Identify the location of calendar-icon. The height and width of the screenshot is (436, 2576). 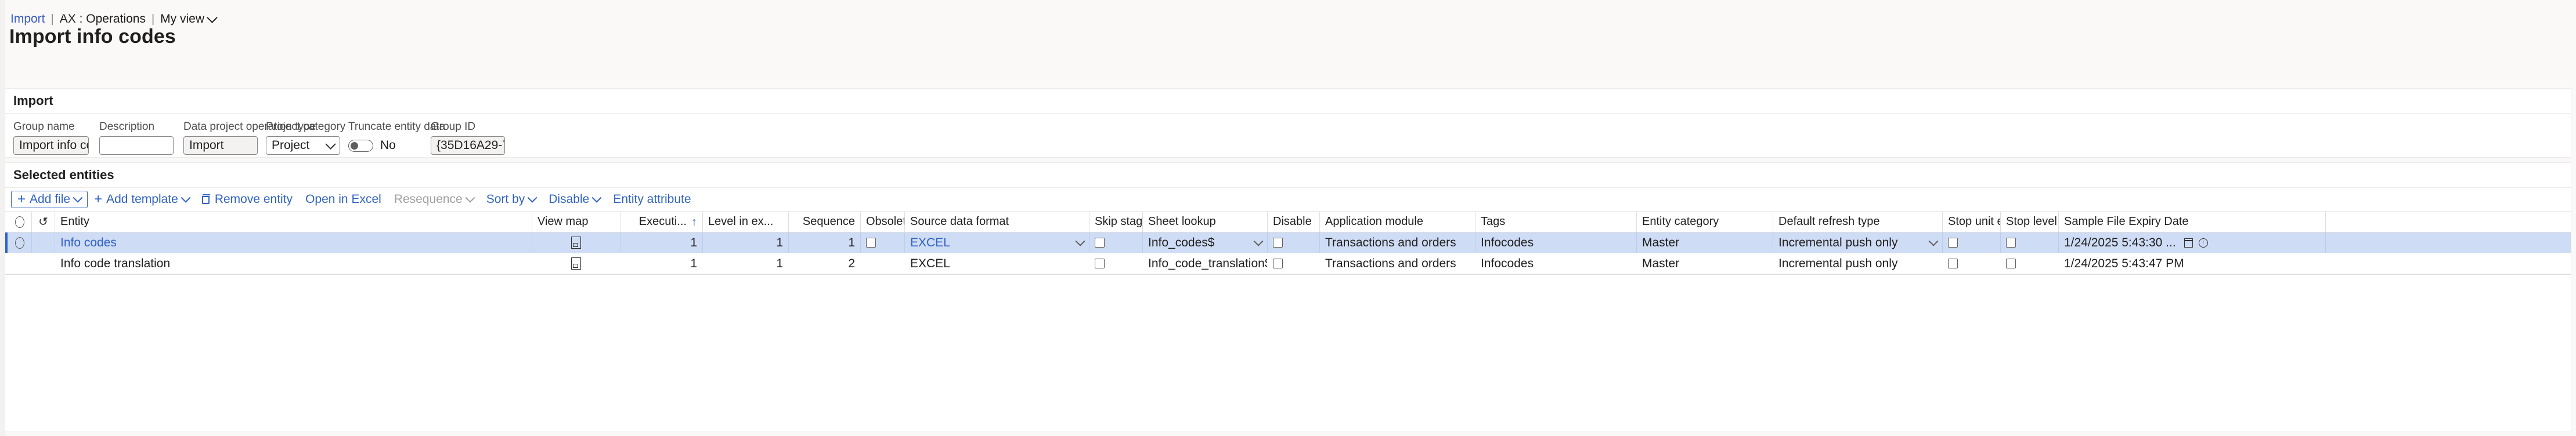
(2189, 243).